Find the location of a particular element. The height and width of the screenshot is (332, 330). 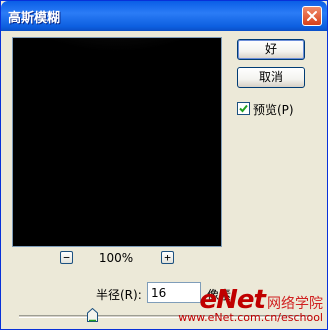

checkmark-icon is located at coordinates (243, 108).